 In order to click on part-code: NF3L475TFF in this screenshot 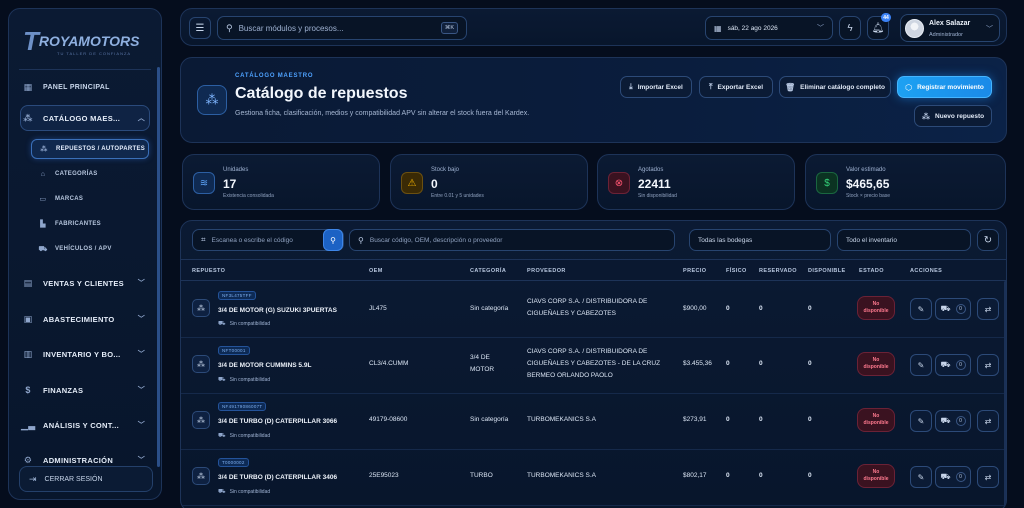, I will do `click(237, 295)`.